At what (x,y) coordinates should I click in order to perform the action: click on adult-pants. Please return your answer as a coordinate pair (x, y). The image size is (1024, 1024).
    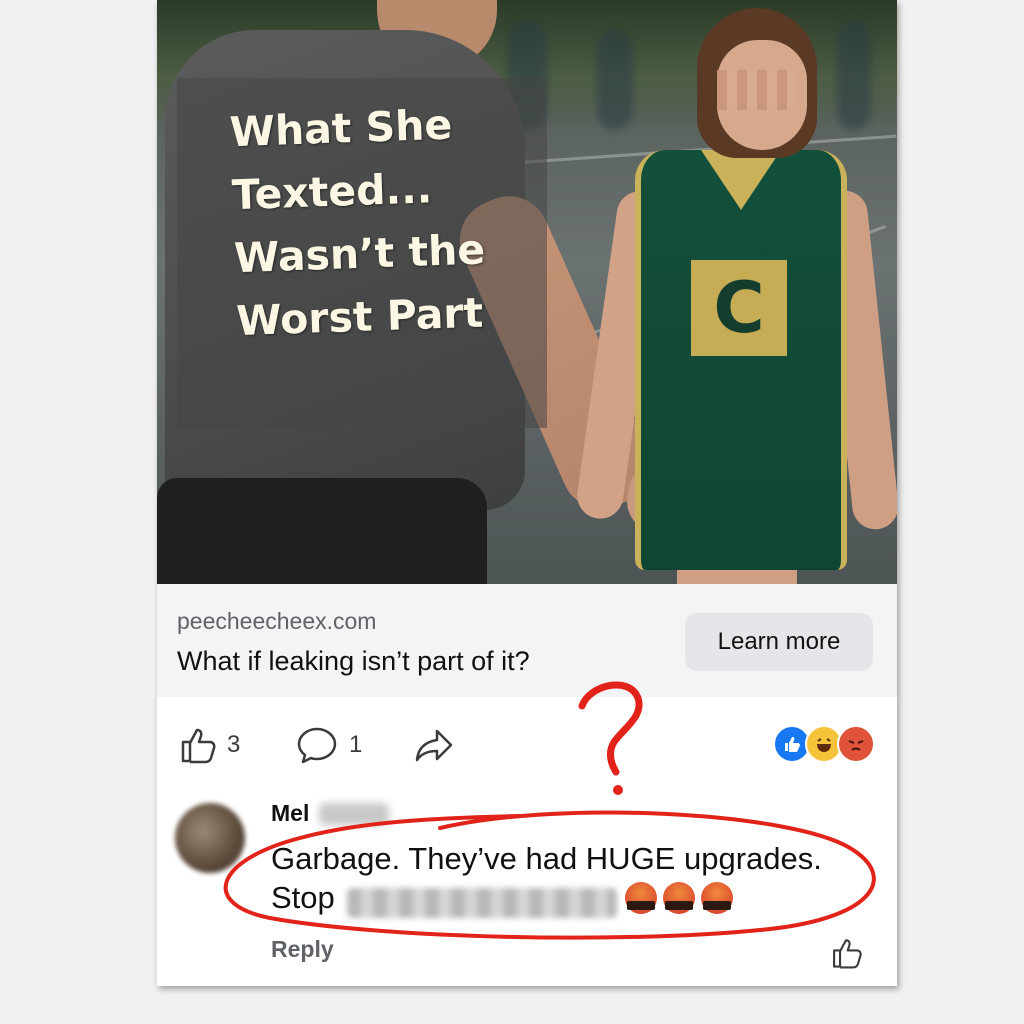
    Looking at the image, I should click on (322, 531).